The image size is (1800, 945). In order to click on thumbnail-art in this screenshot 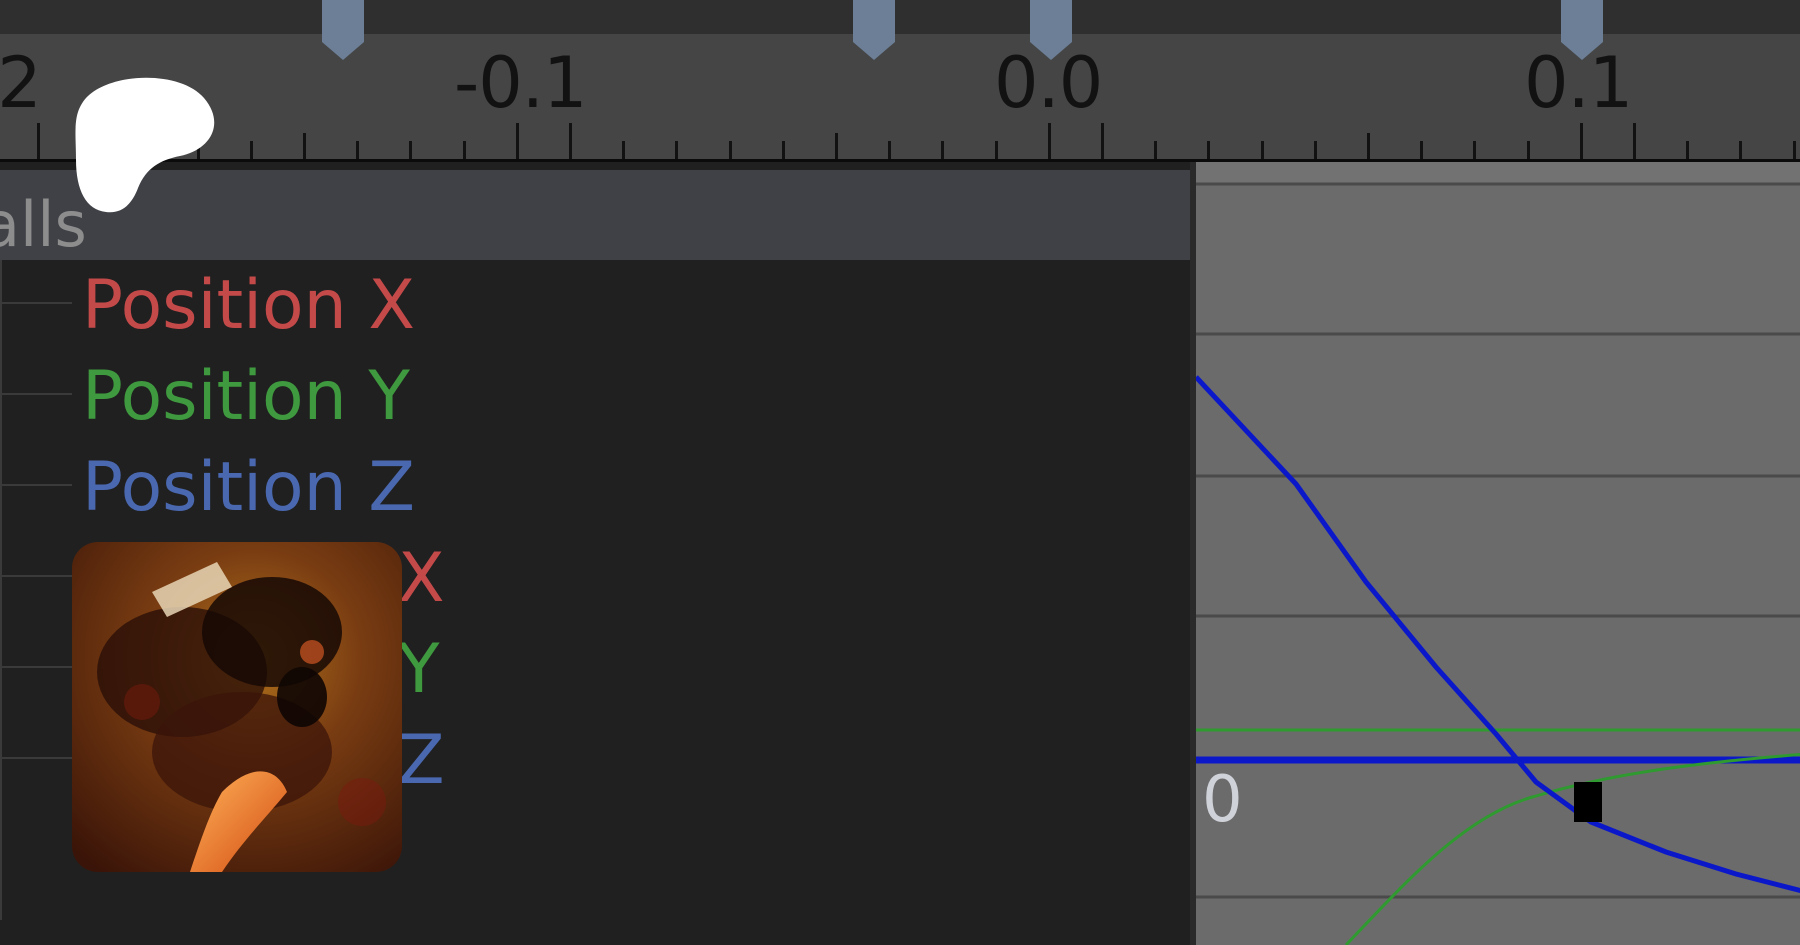, I will do `click(237, 707)`.